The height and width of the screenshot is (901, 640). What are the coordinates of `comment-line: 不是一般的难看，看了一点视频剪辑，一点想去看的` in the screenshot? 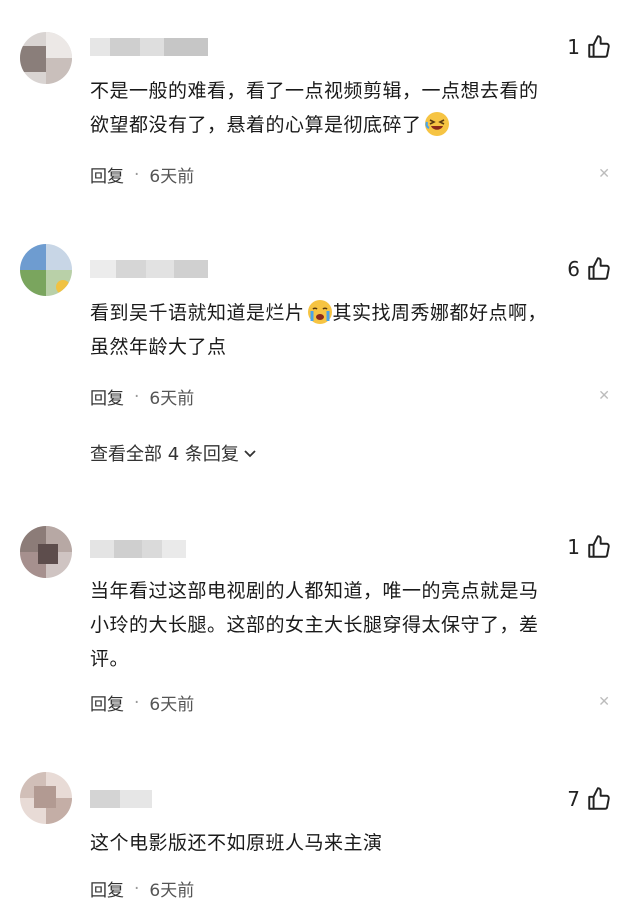 It's located at (314, 91).